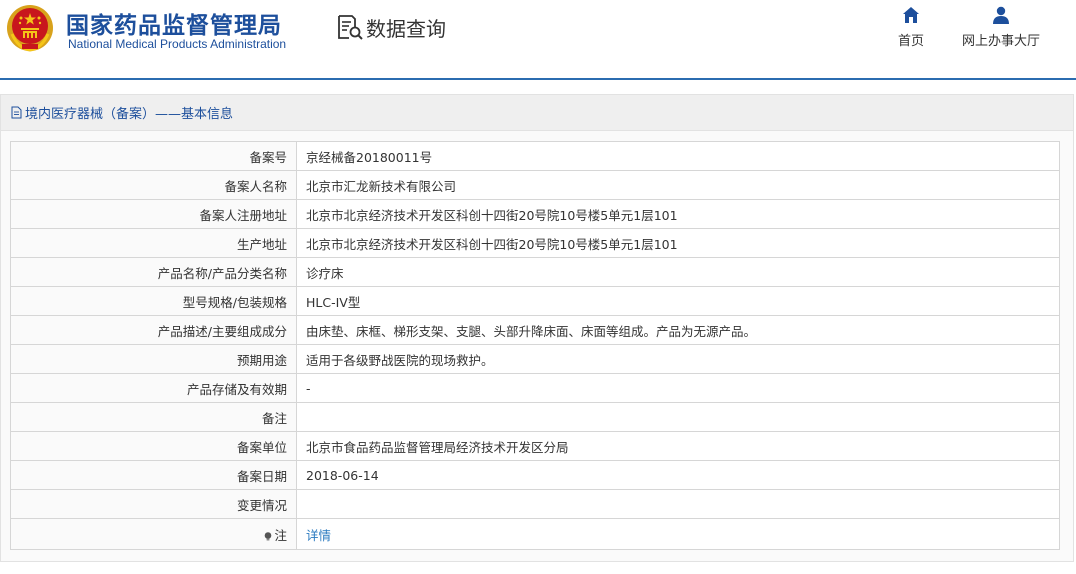 Image resolution: width=1076 pixels, height=574 pixels. I want to click on row-value: 北京市食品药品监督管理局经济技术开发区分局, so click(678, 446).